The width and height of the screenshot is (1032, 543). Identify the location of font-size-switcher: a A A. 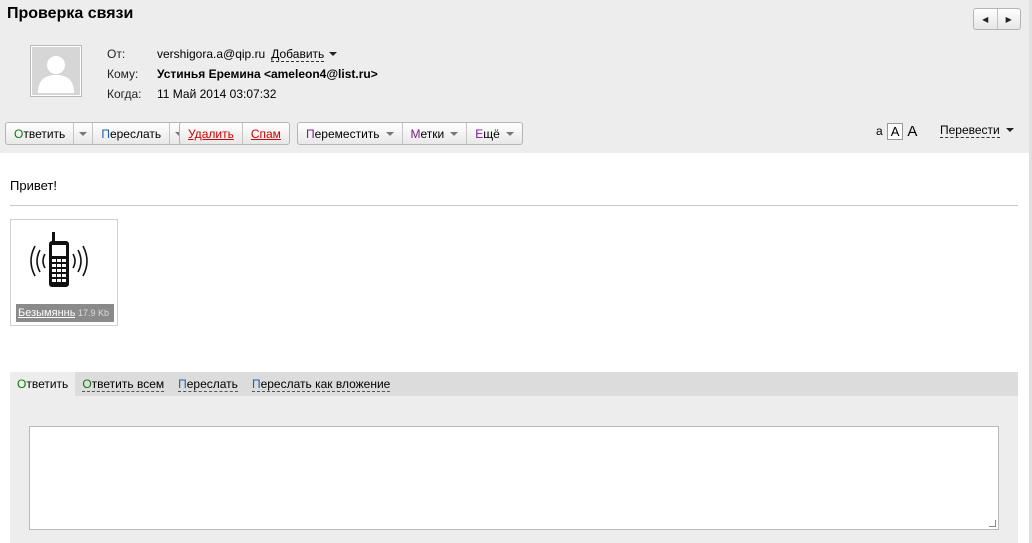
(896, 131).